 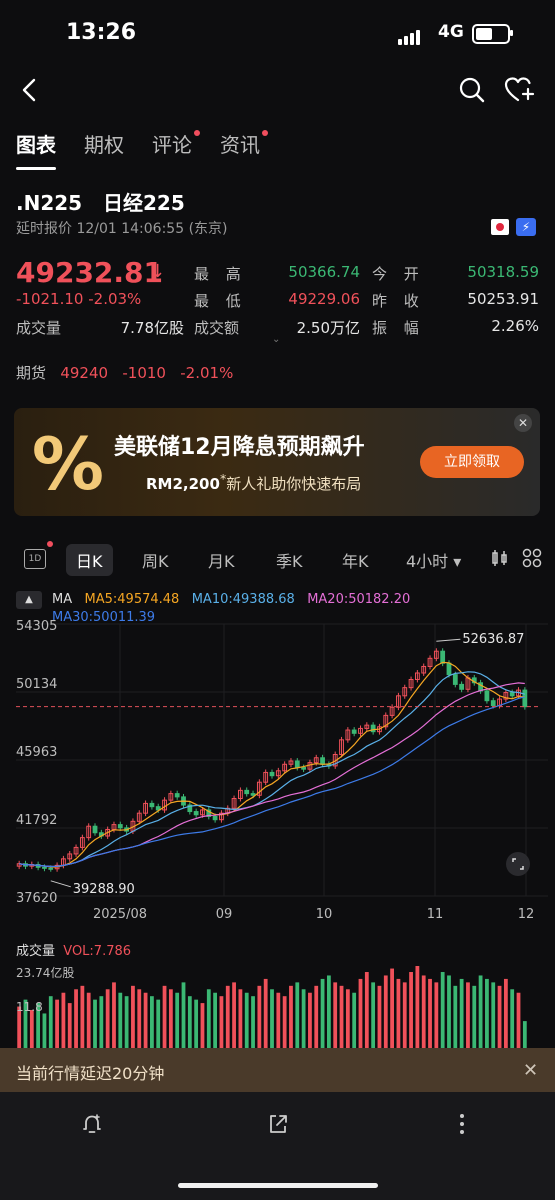 What do you see at coordinates (276, 339) in the screenshot?
I see `expand-chevron-icon: ⌄` at bounding box center [276, 339].